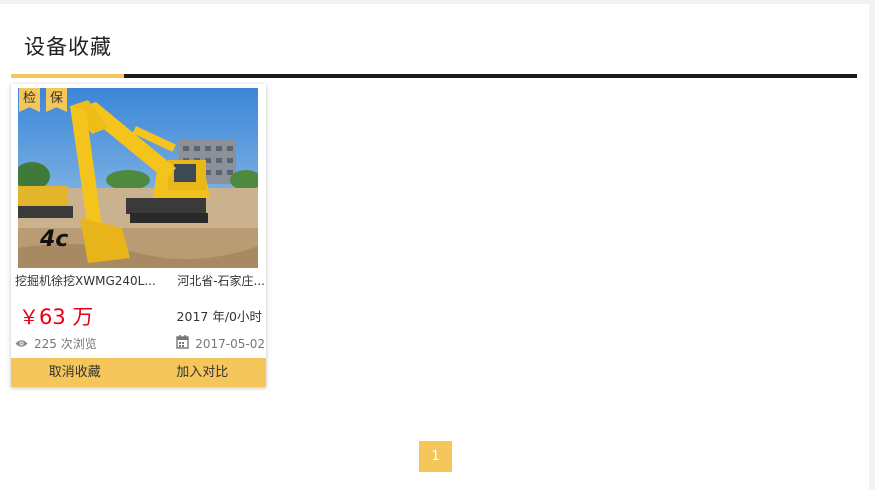 The width and height of the screenshot is (875, 490). I want to click on add-compare-button: 加入对比, so click(203, 372).